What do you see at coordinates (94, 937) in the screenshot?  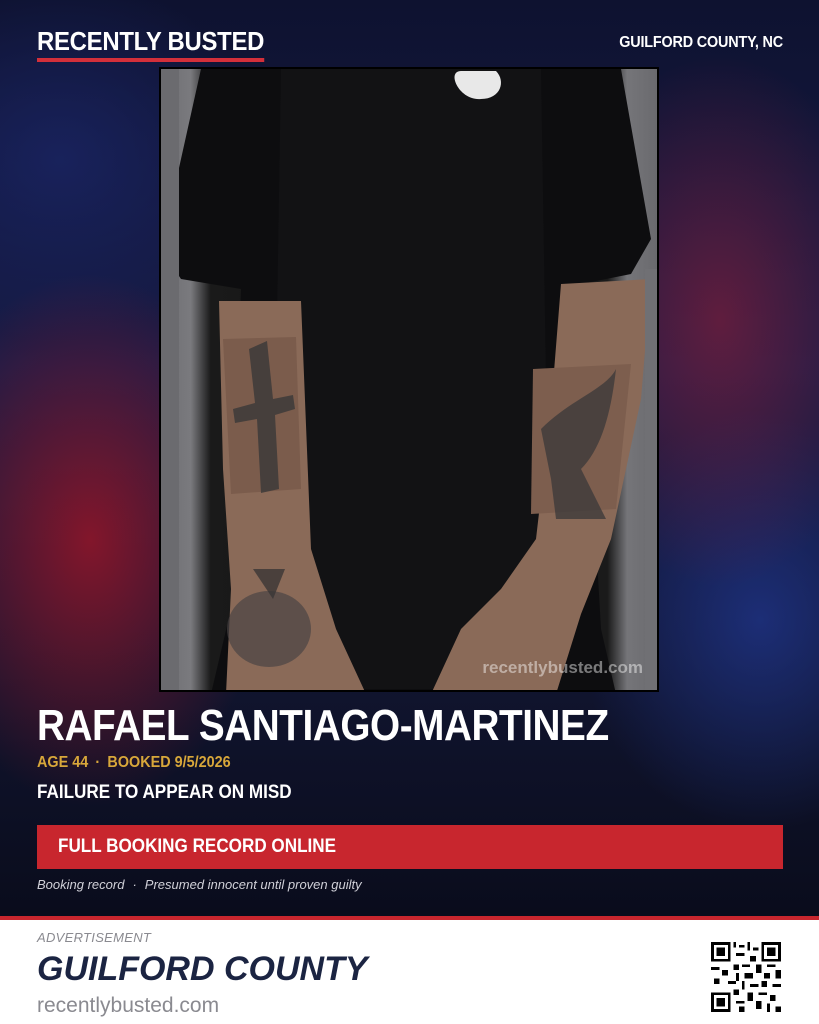 I see `ad-label: ADVERTISEMENT` at bounding box center [94, 937].